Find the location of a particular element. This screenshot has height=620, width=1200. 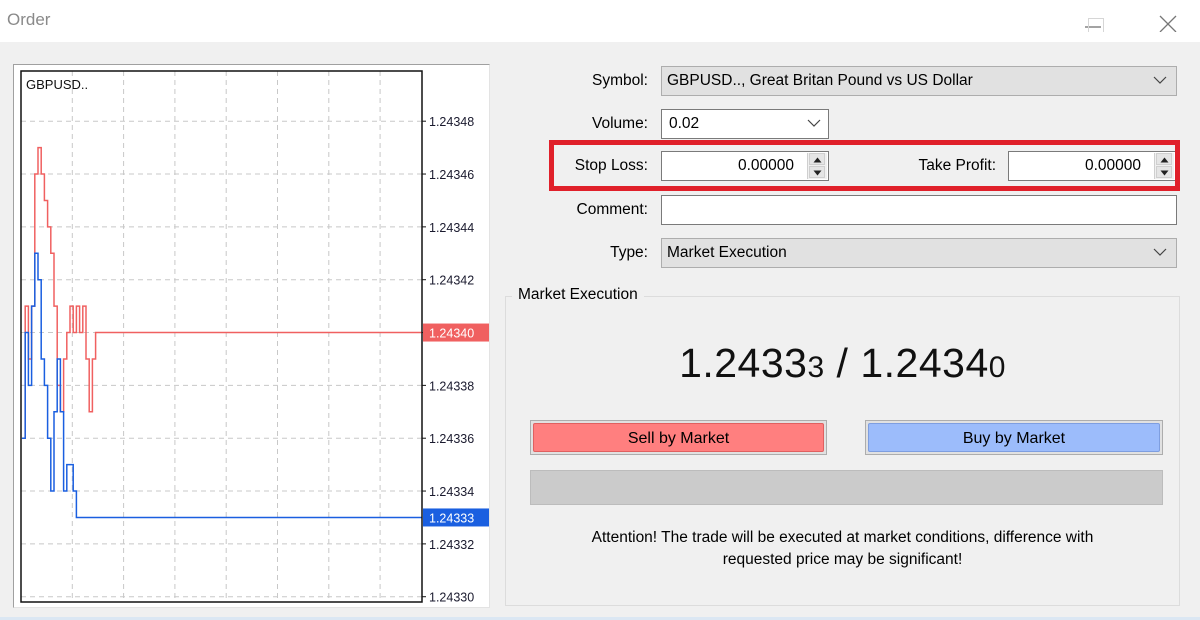

maximize-button is located at coordinates (1095, 21).